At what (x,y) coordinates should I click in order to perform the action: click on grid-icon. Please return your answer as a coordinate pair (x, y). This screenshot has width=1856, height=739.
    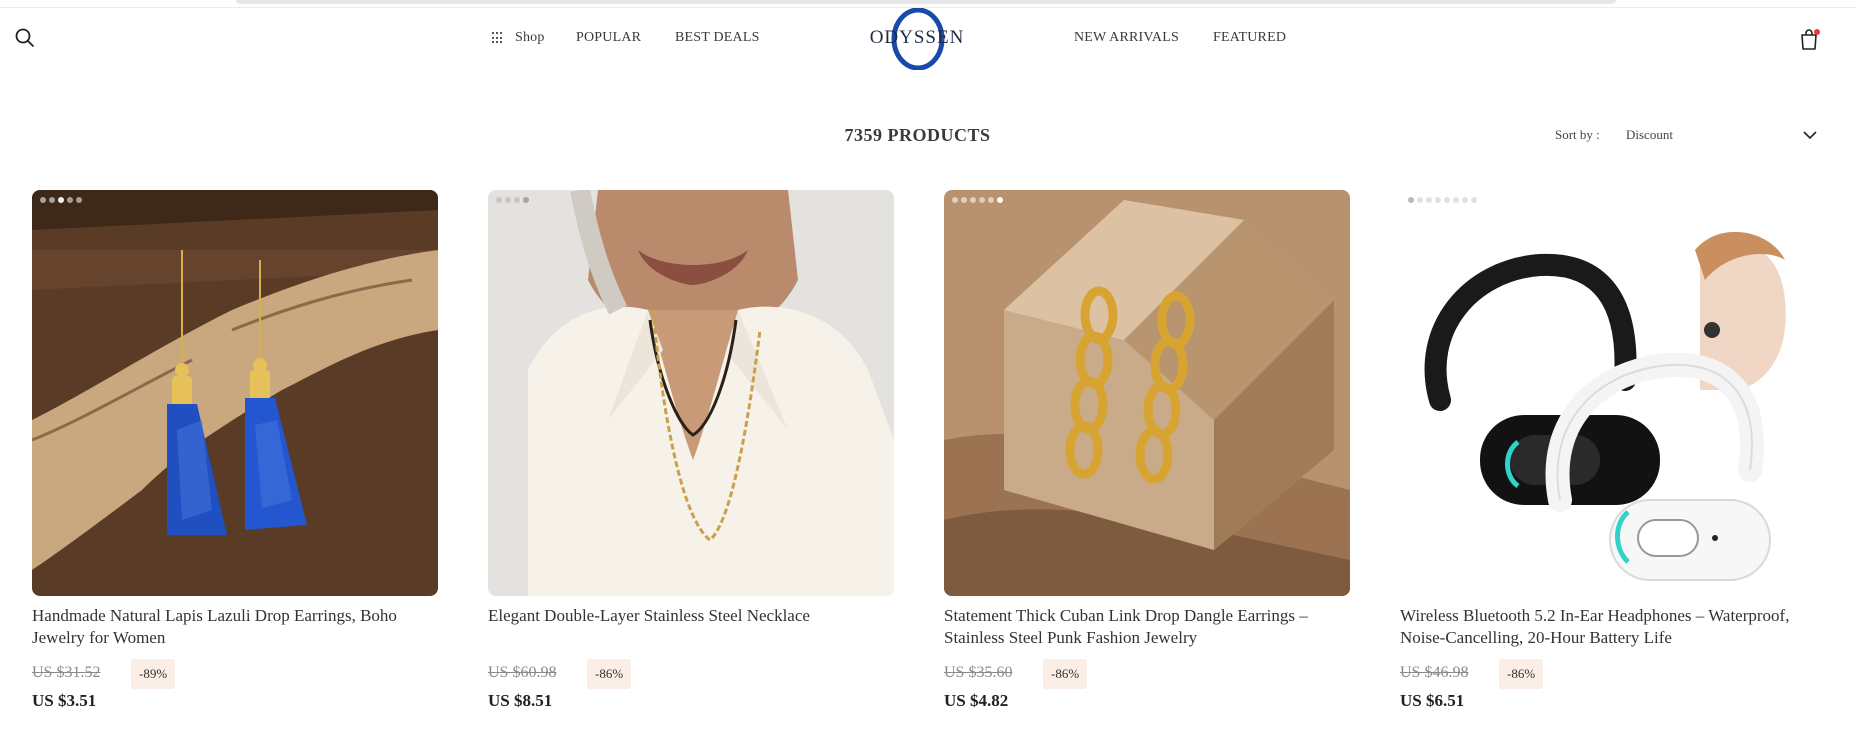
    Looking at the image, I should click on (498, 38).